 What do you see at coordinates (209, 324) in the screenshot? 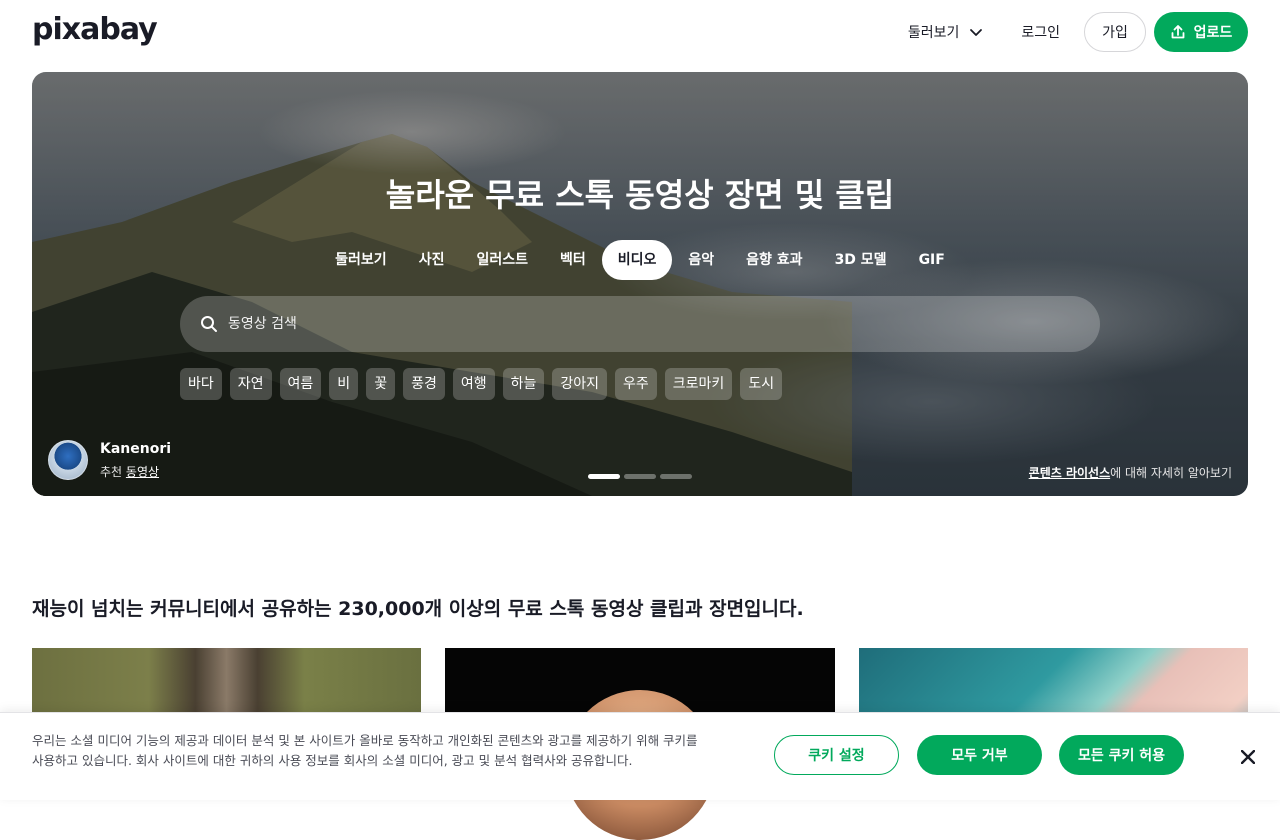
I see `search-icon` at bounding box center [209, 324].